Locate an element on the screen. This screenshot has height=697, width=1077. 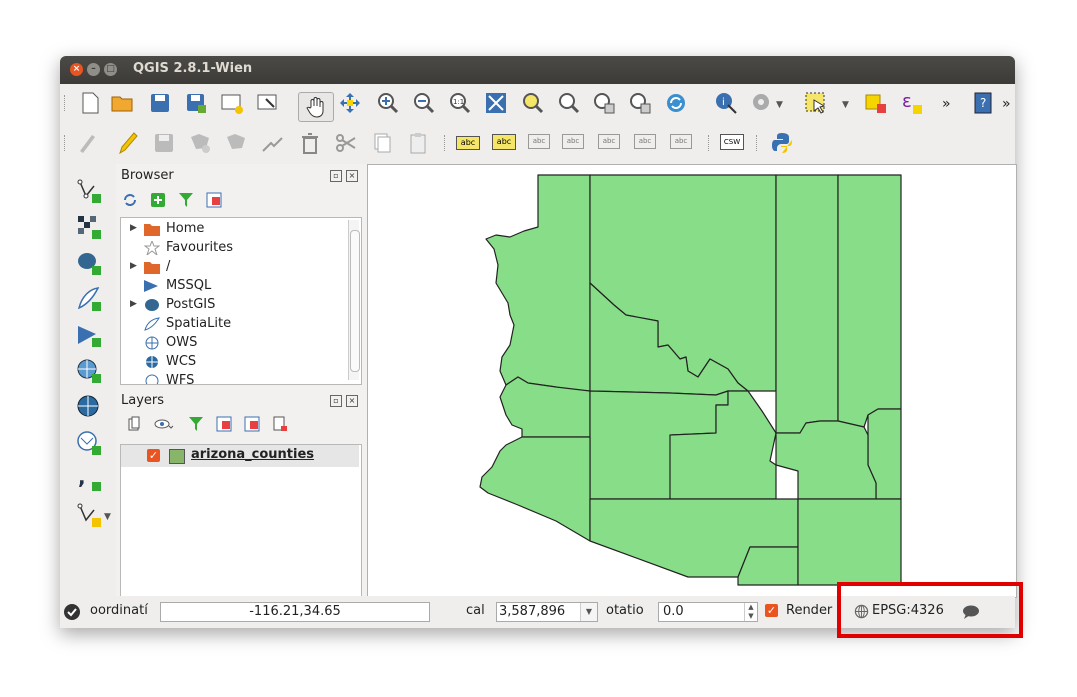
add-wfs-layer-icon is located at coordinates (89, 443).